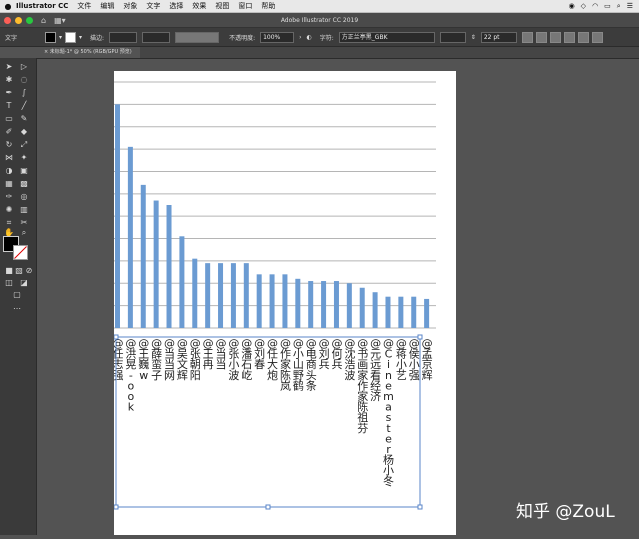  What do you see at coordinates (527, 37) in the screenshot?
I see `align-left-icon` at bounding box center [527, 37].